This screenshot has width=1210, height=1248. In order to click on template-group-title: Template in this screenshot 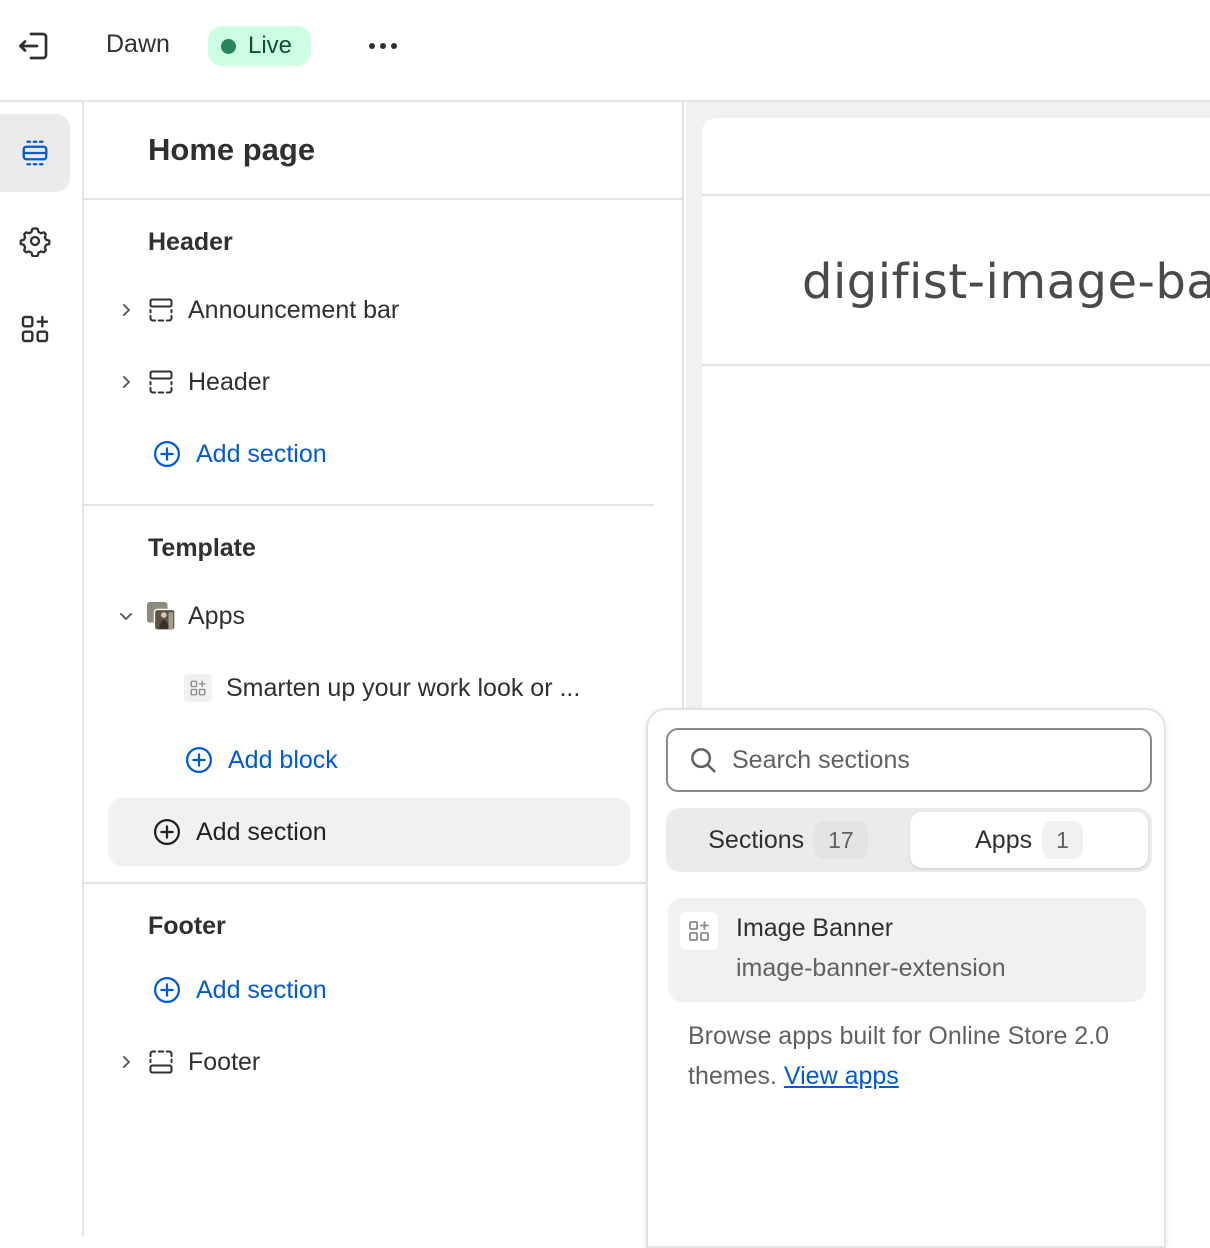, I will do `click(202, 548)`.